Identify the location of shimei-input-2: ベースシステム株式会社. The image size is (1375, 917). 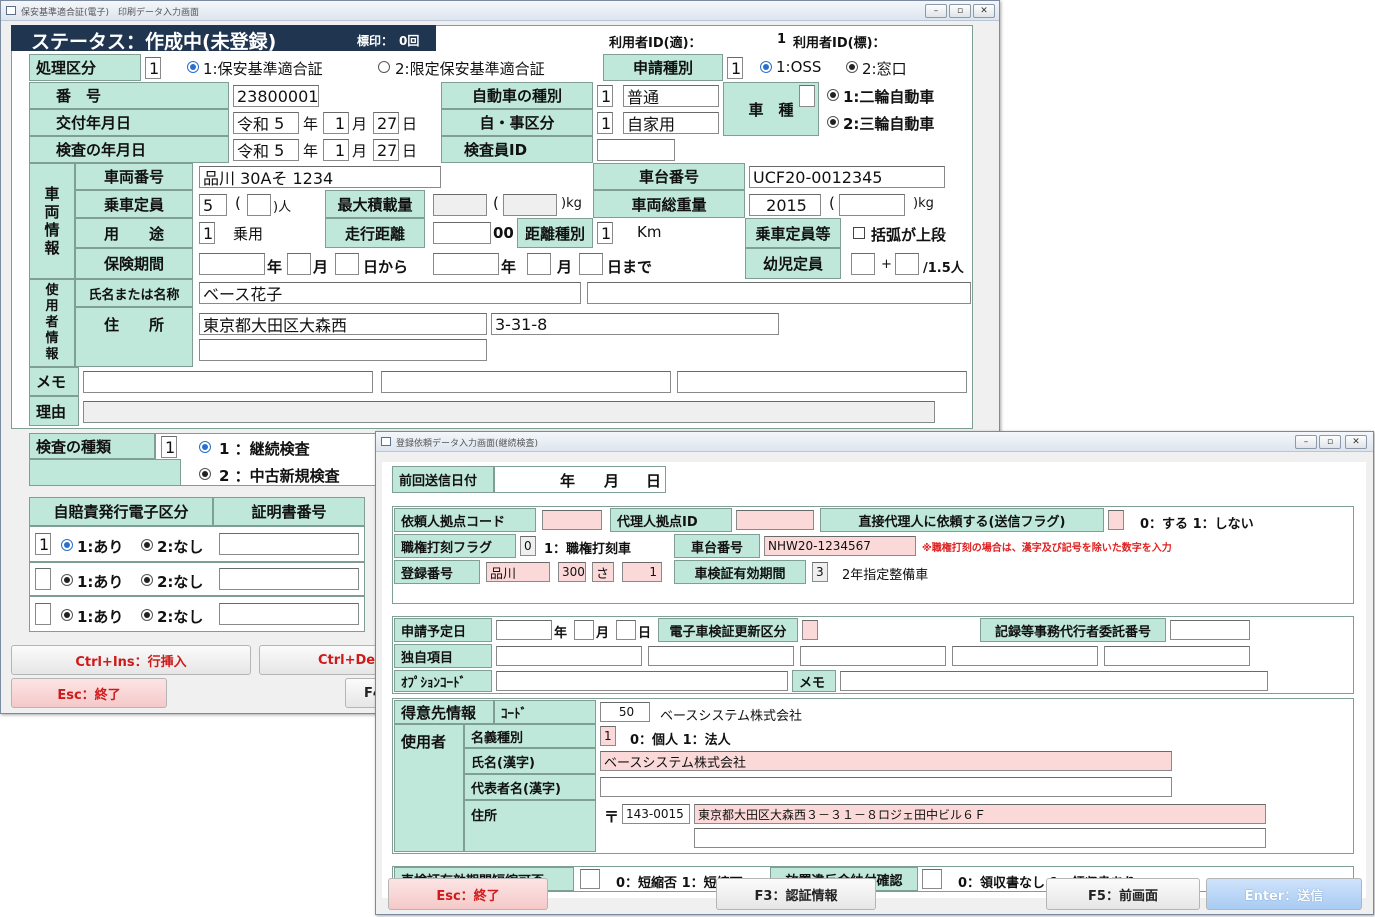
(886, 761).